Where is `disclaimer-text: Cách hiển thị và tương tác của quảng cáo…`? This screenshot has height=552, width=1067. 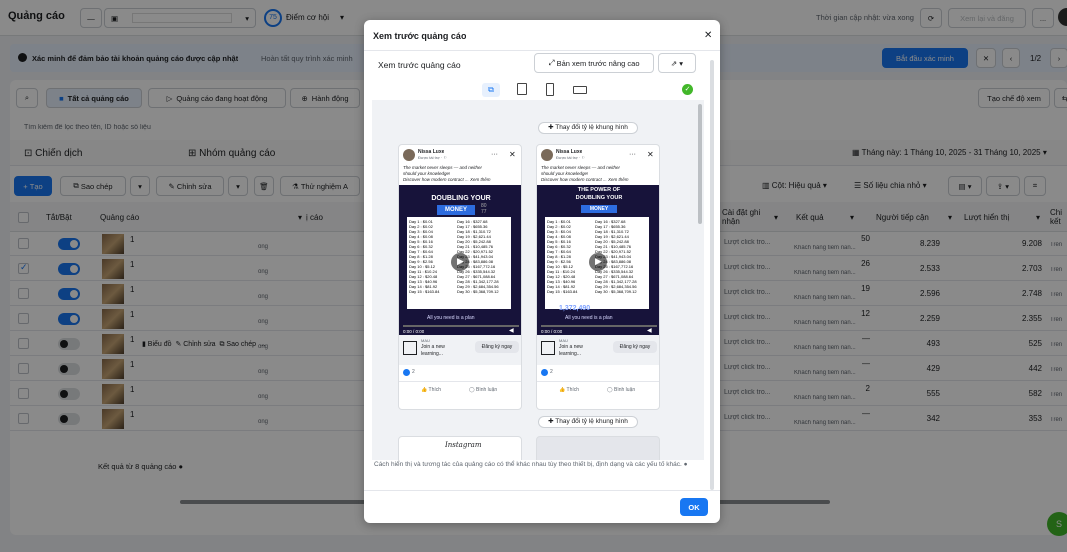 disclaimer-text: Cách hiển thị và tương tác của quảng cáo… is located at coordinates (528, 464).